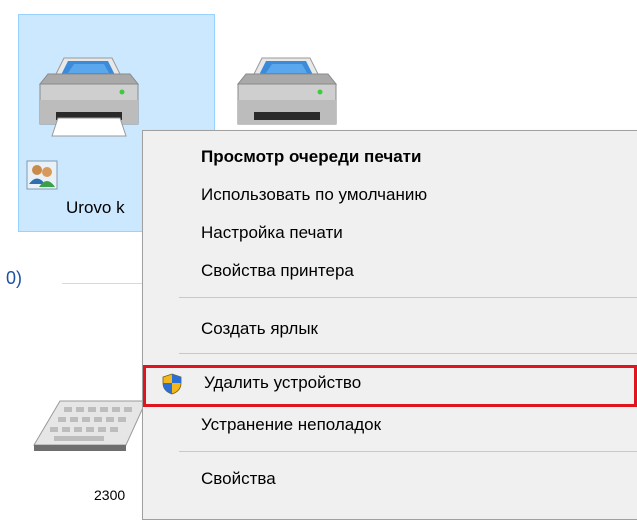 This screenshot has height=520, width=637. I want to click on section-counter: 0), so click(14, 278).